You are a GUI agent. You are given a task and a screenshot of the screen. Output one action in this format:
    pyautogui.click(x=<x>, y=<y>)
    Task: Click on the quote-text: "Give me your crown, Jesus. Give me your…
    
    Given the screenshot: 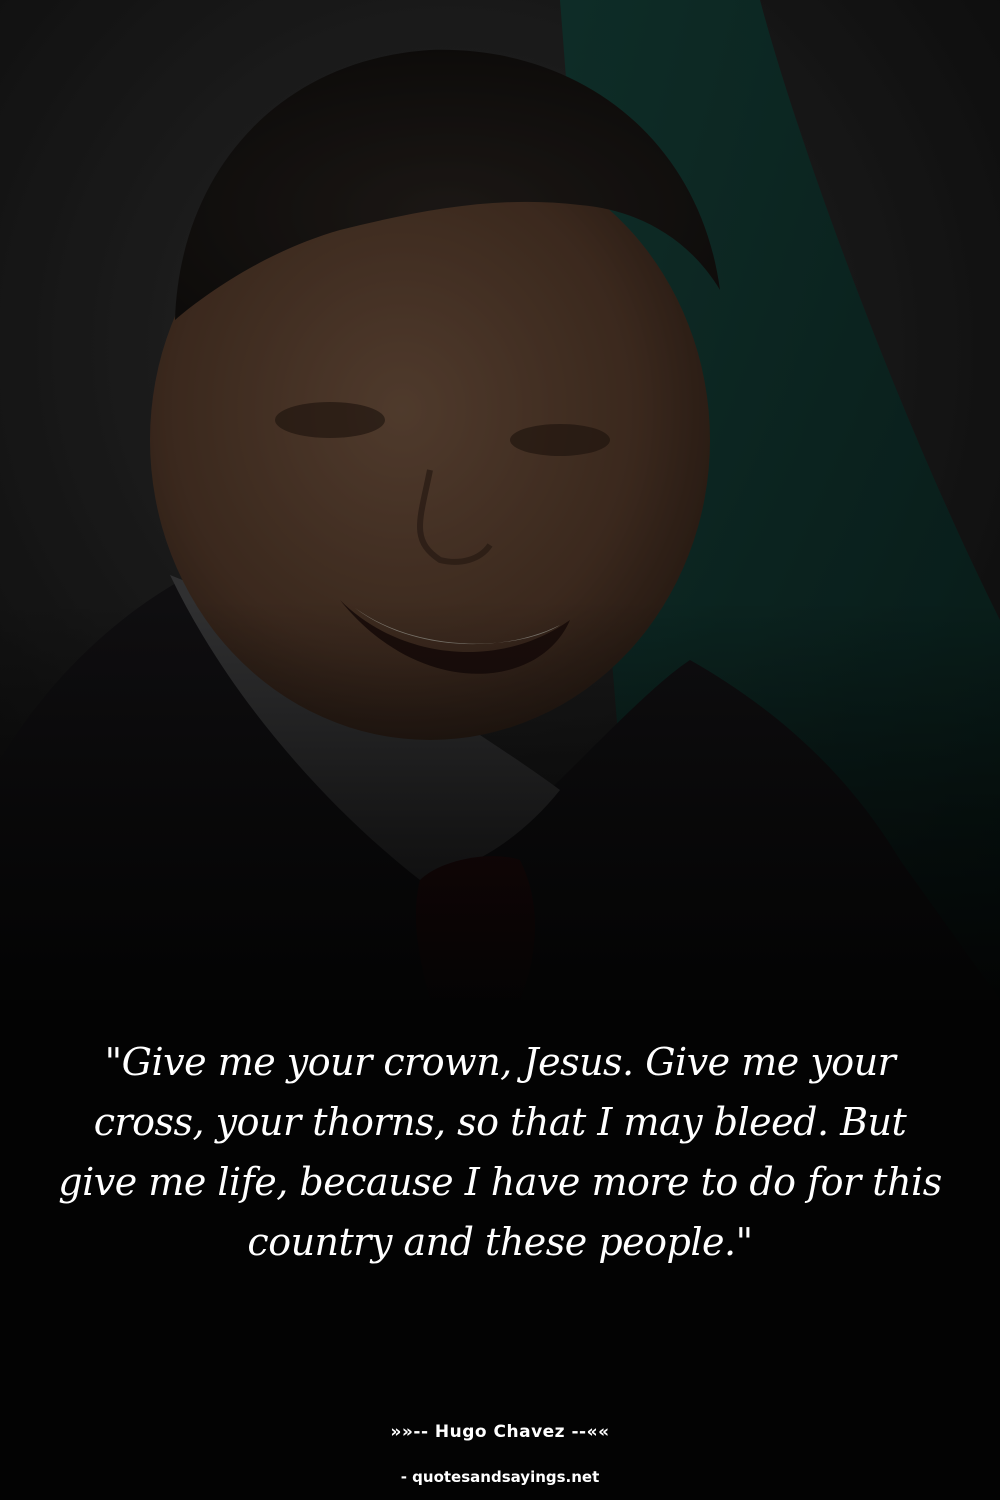 What is the action you would take?
    pyautogui.click(x=500, y=1152)
    